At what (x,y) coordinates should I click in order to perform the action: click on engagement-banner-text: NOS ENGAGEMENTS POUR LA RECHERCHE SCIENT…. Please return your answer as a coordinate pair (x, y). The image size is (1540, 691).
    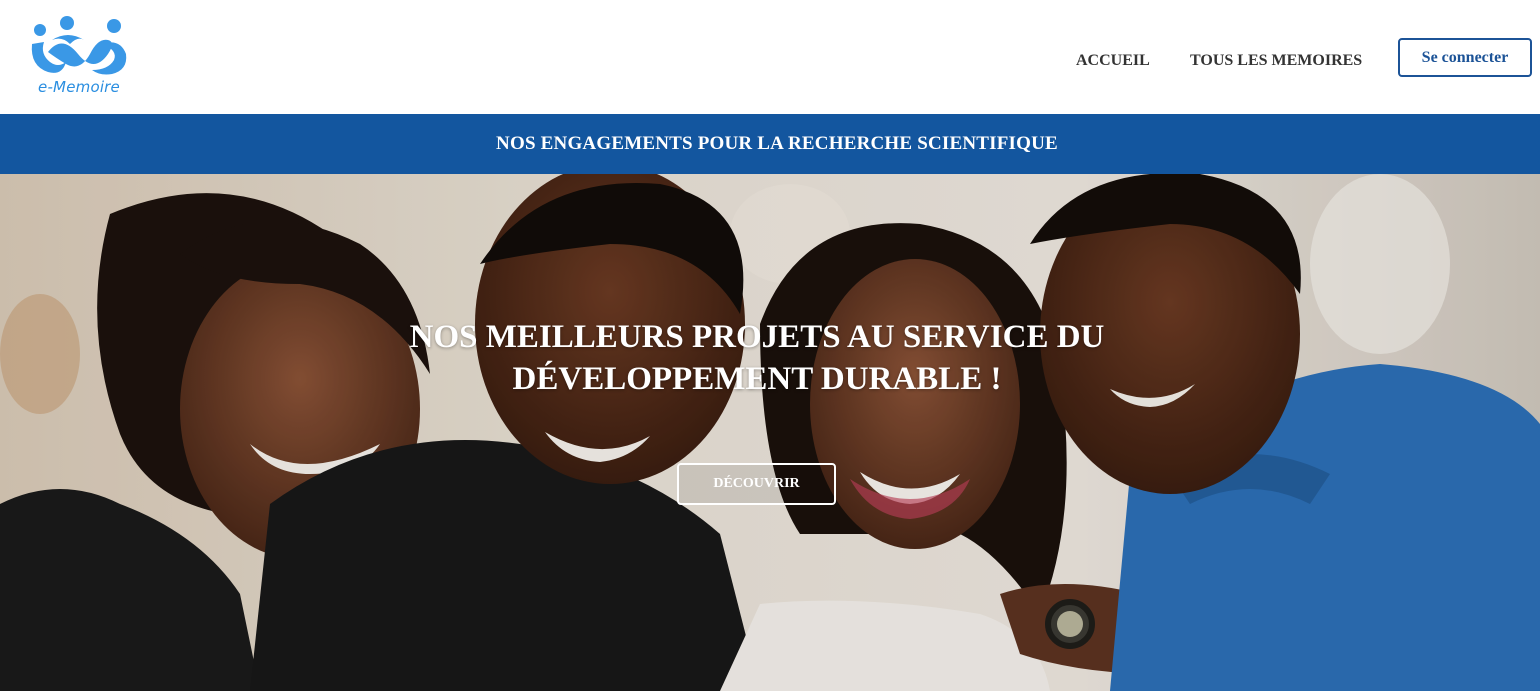
    Looking at the image, I should click on (777, 143).